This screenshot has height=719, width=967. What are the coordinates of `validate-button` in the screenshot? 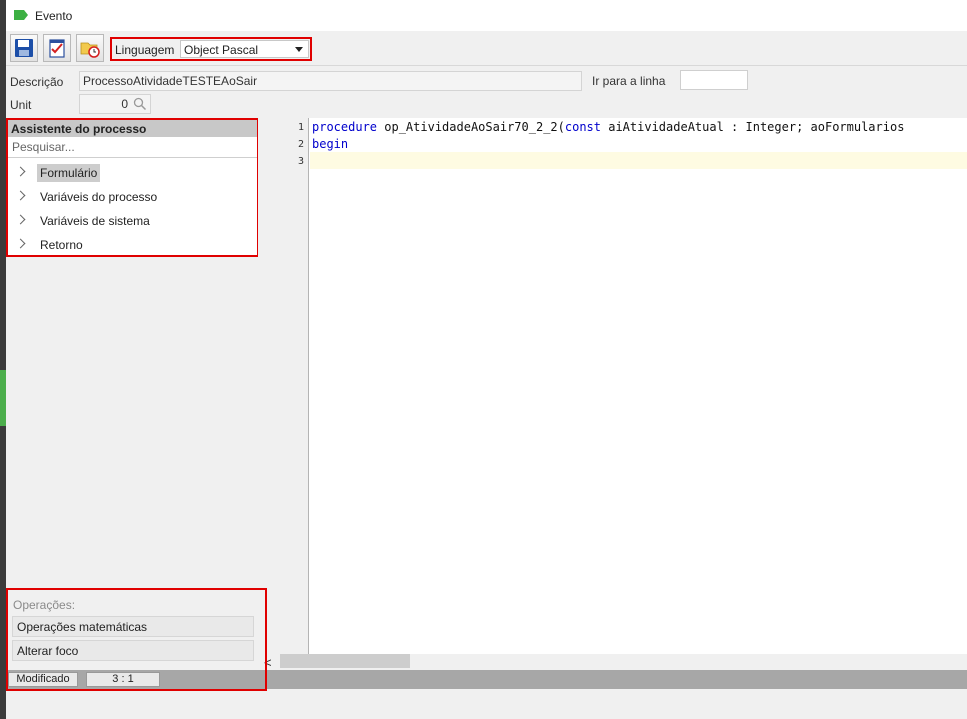 It's located at (57, 48).